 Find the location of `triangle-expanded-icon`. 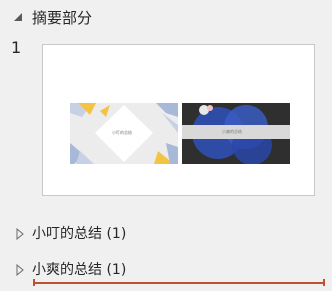

triangle-expanded-icon is located at coordinates (18, 17).